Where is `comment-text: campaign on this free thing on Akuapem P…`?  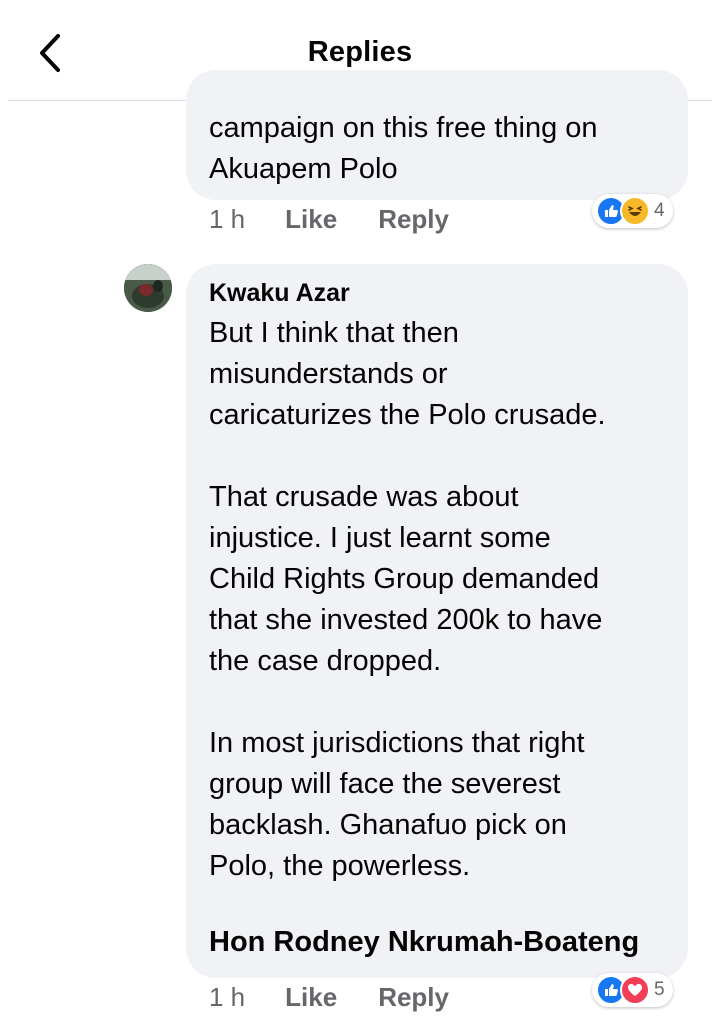
comment-text: campaign on this free thing on Akuapem P… is located at coordinates (403, 148).